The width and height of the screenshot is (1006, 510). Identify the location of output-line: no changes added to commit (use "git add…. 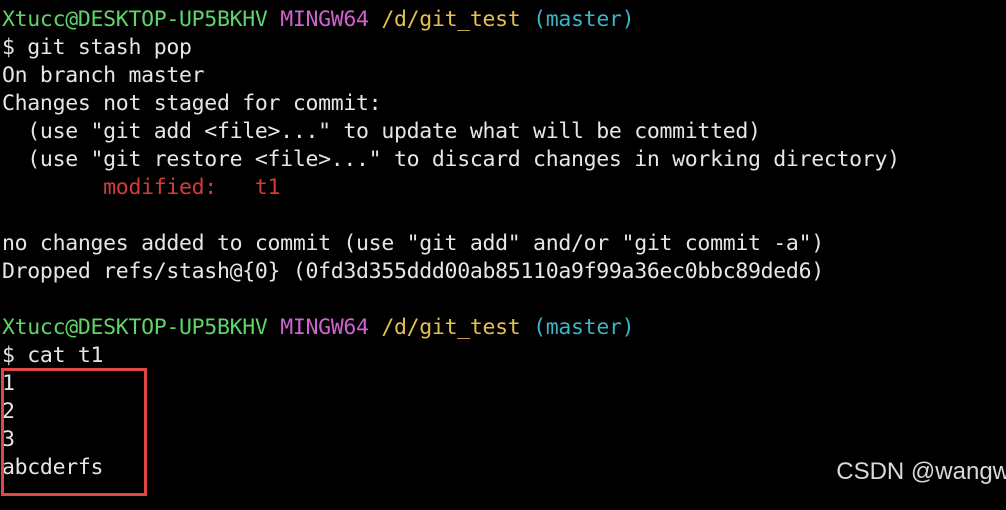
(413, 243).